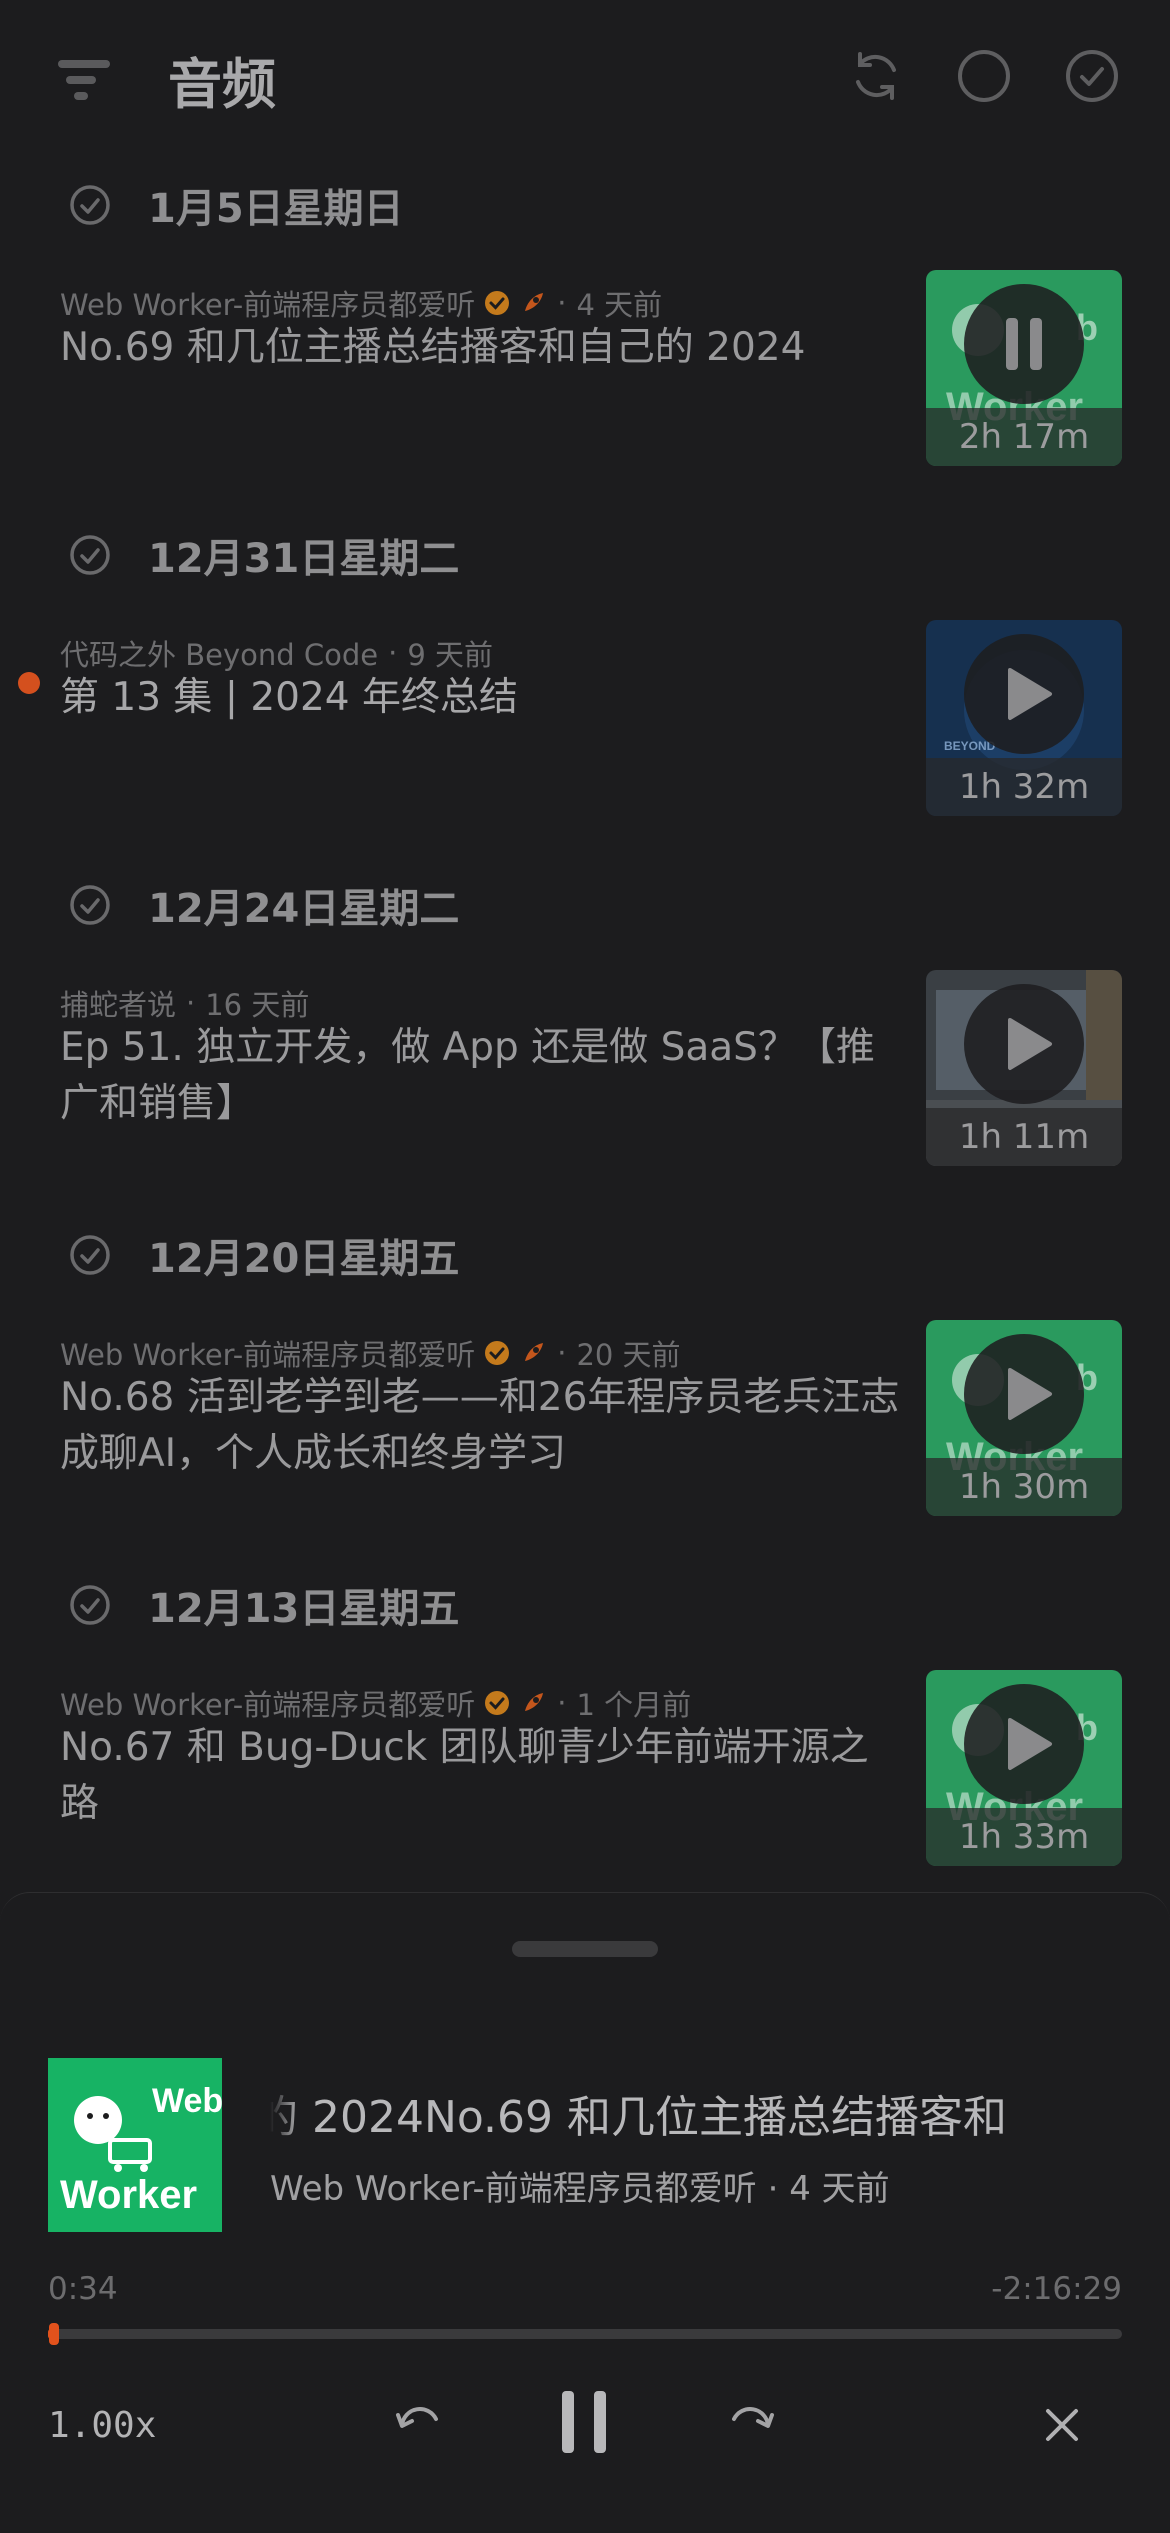  I want to click on episode-title: No.67 和 Bug-Duck 团队聊青少年前端开源之路, so click(464, 1775).